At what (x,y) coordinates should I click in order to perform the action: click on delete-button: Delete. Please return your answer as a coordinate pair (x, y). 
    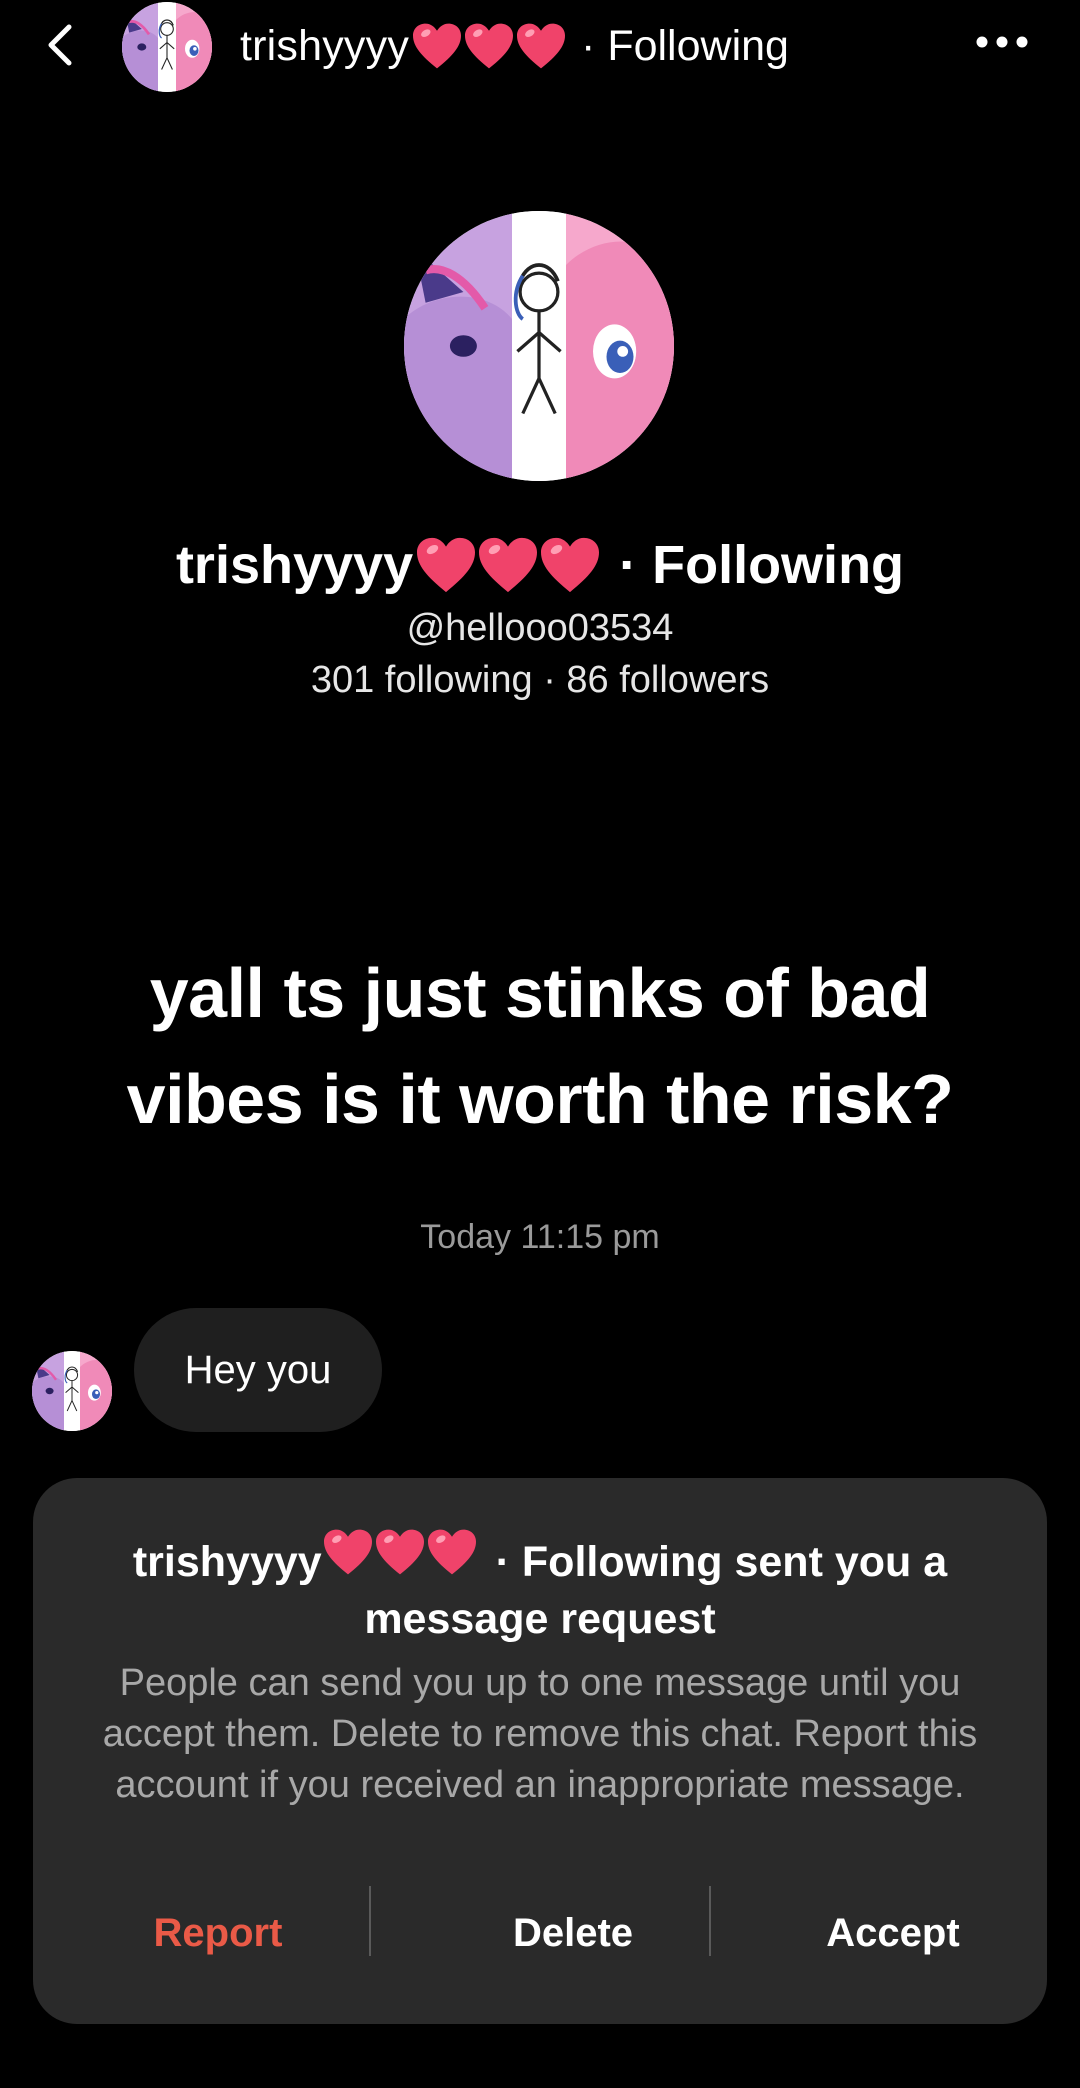
    Looking at the image, I should click on (573, 1933).